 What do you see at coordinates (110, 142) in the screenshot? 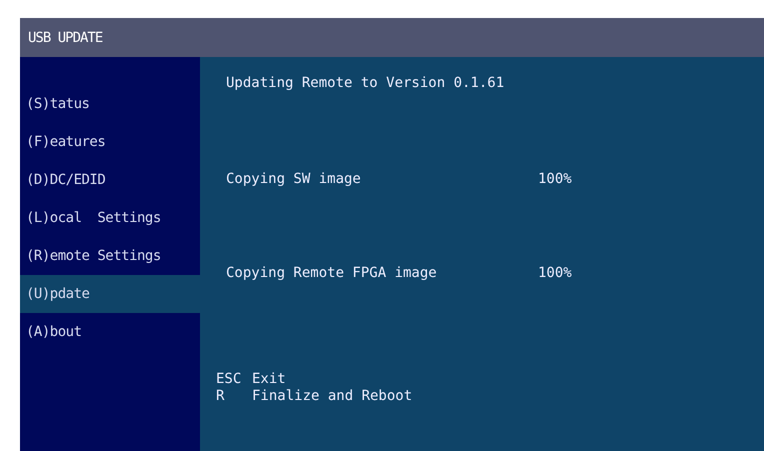
I see `menu-item: (F)eatures` at bounding box center [110, 142].